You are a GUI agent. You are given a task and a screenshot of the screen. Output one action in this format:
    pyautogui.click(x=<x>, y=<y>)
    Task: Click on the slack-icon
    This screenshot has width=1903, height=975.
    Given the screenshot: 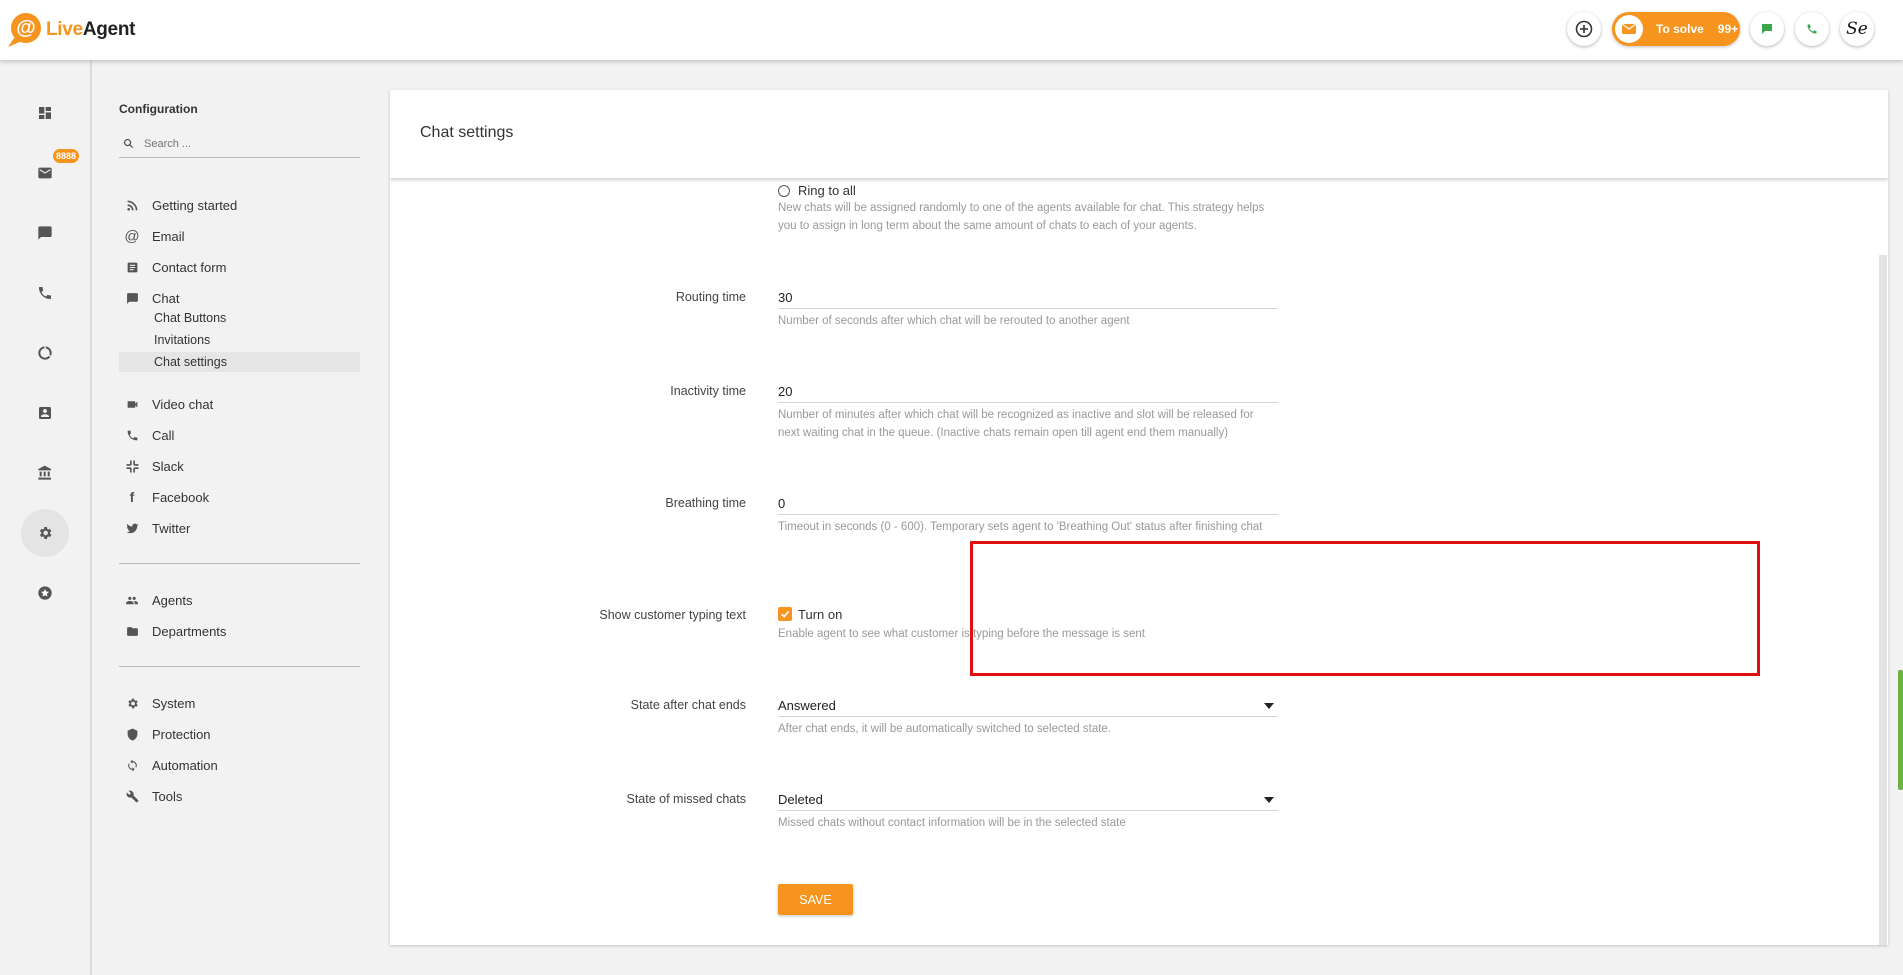 What is the action you would take?
    pyautogui.click(x=132, y=466)
    